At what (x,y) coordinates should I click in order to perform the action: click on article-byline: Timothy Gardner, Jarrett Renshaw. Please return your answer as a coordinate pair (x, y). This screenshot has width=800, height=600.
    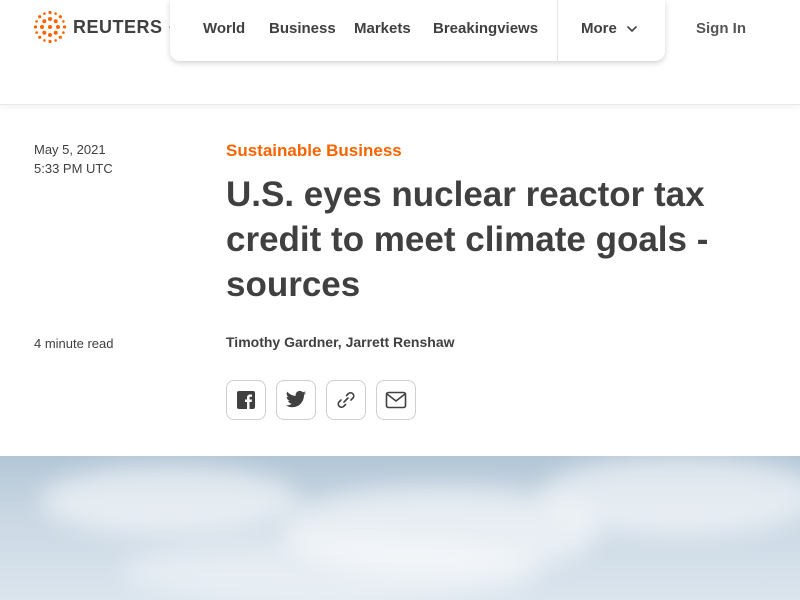
    Looking at the image, I should click on (340, 342).